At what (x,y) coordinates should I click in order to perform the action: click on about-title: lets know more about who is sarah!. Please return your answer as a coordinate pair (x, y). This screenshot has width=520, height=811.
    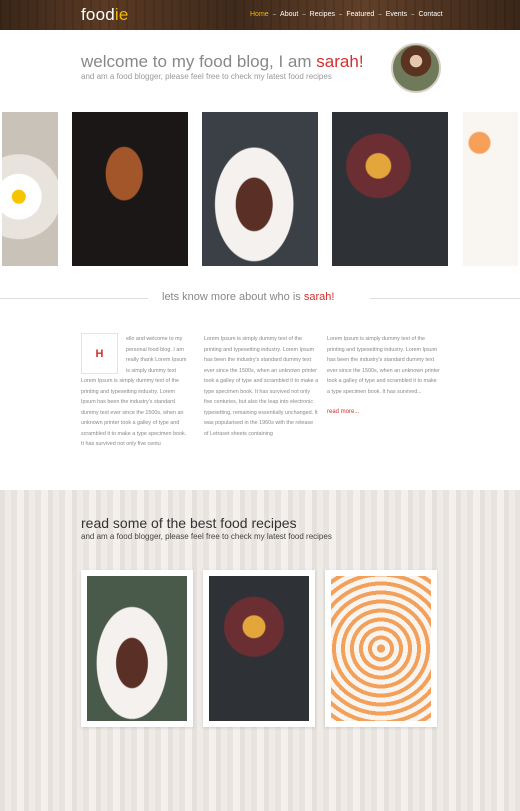
    Looking at the image, I should click on (248, 297).